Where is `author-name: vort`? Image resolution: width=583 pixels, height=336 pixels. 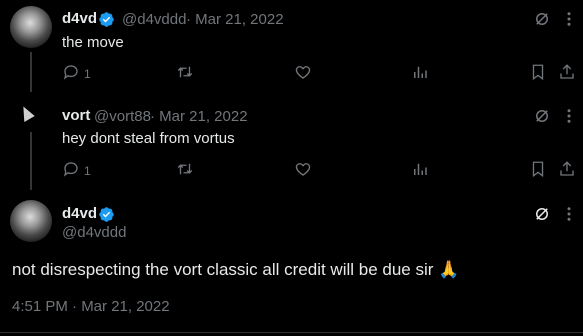 author-name: vort is located at coordinates (76, 115).